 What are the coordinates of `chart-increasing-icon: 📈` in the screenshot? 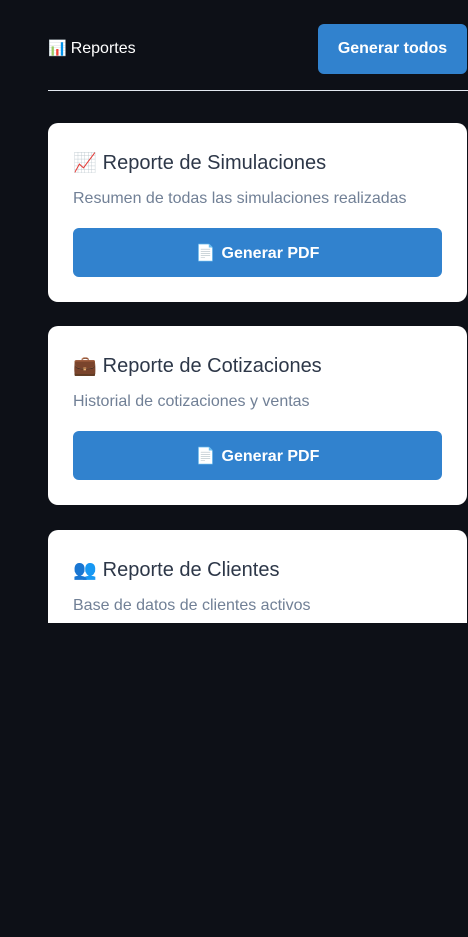 It's located at (85, 163).